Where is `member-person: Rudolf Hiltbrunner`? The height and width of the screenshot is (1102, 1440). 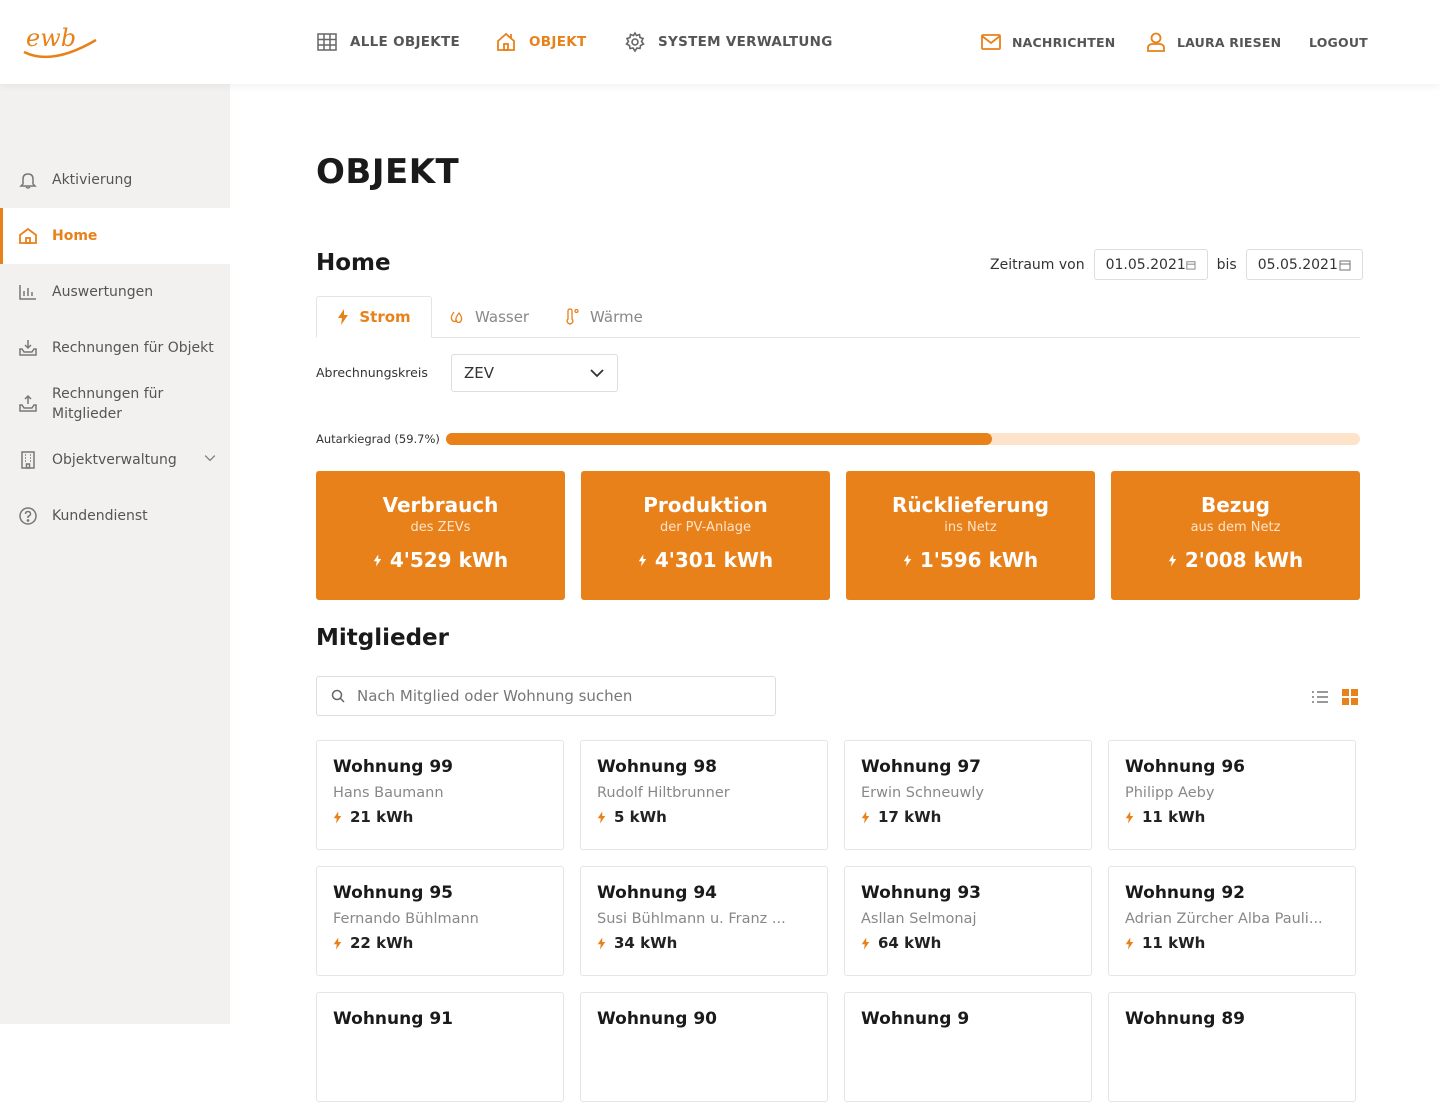 member-person: Rudolf Hiltbrunner is located at coordinates (663, 793).